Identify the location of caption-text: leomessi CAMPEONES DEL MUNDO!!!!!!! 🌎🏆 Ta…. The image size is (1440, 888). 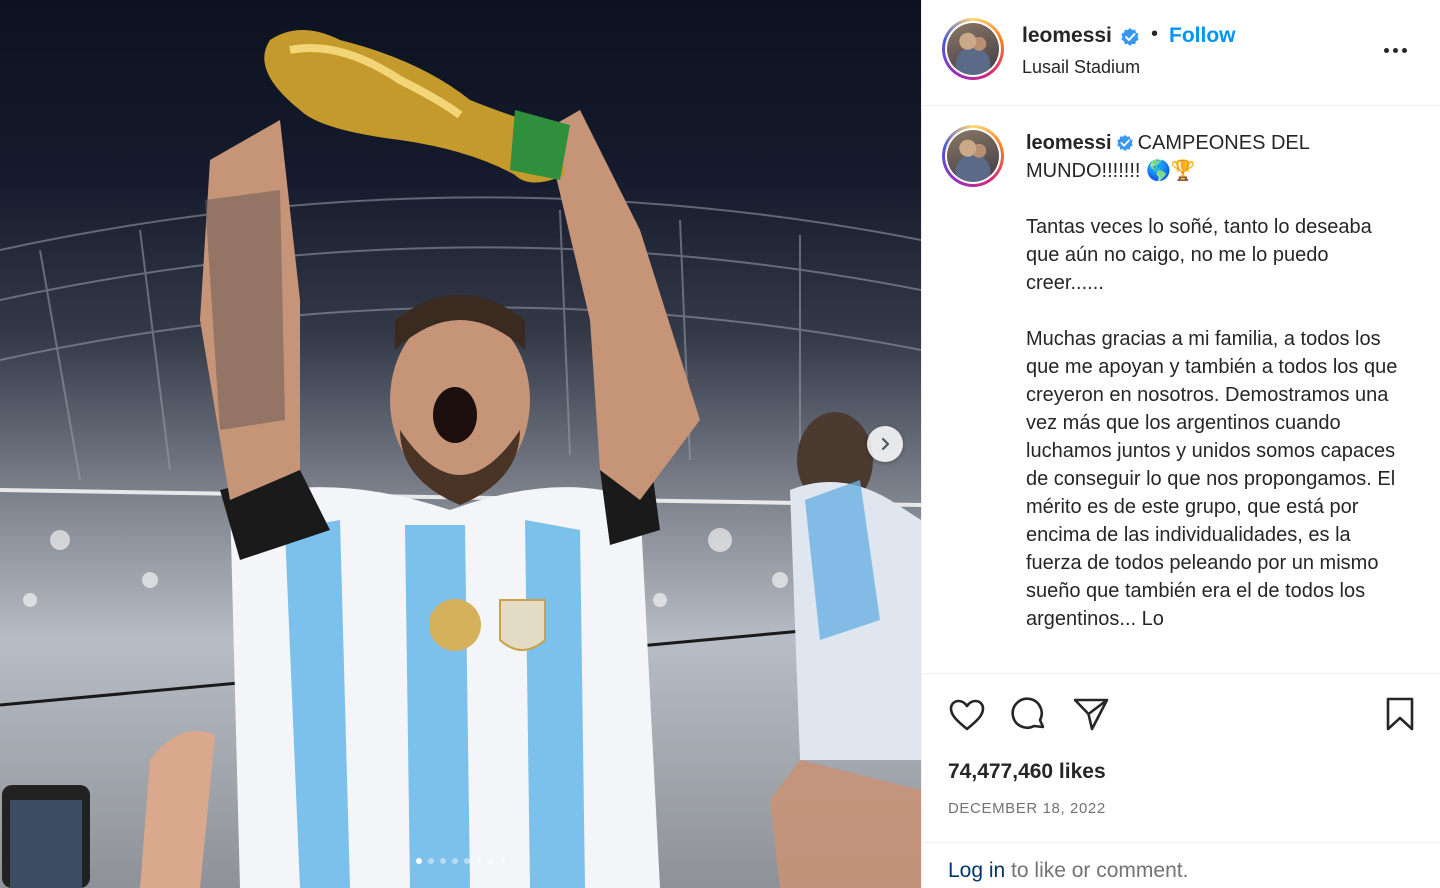
(1212, 381).